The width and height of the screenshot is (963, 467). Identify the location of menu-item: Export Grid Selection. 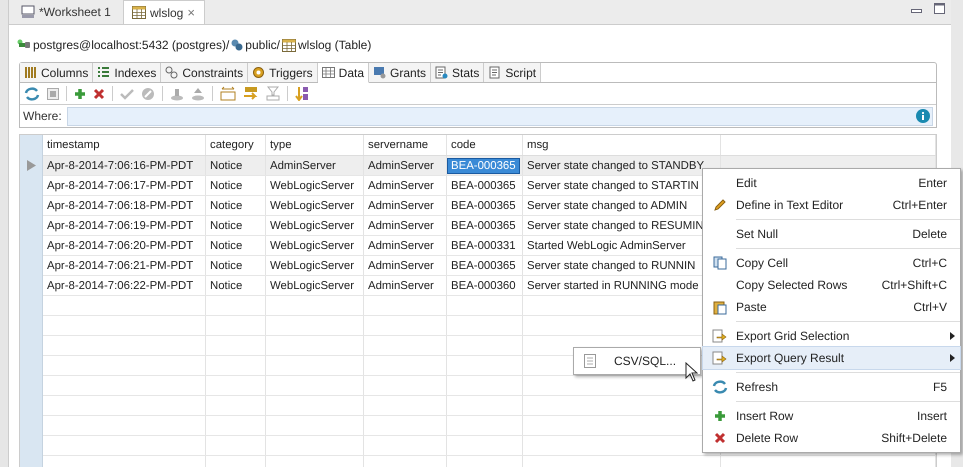
(831, 336).